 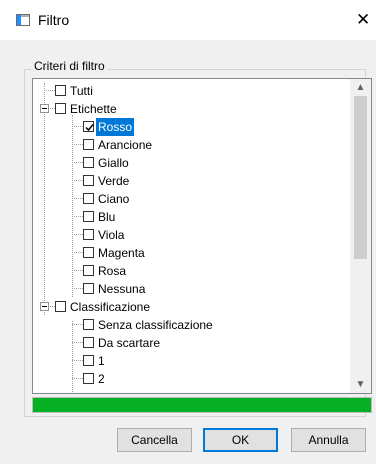 I want to click on progress-bar, so click(x=202, y=405).